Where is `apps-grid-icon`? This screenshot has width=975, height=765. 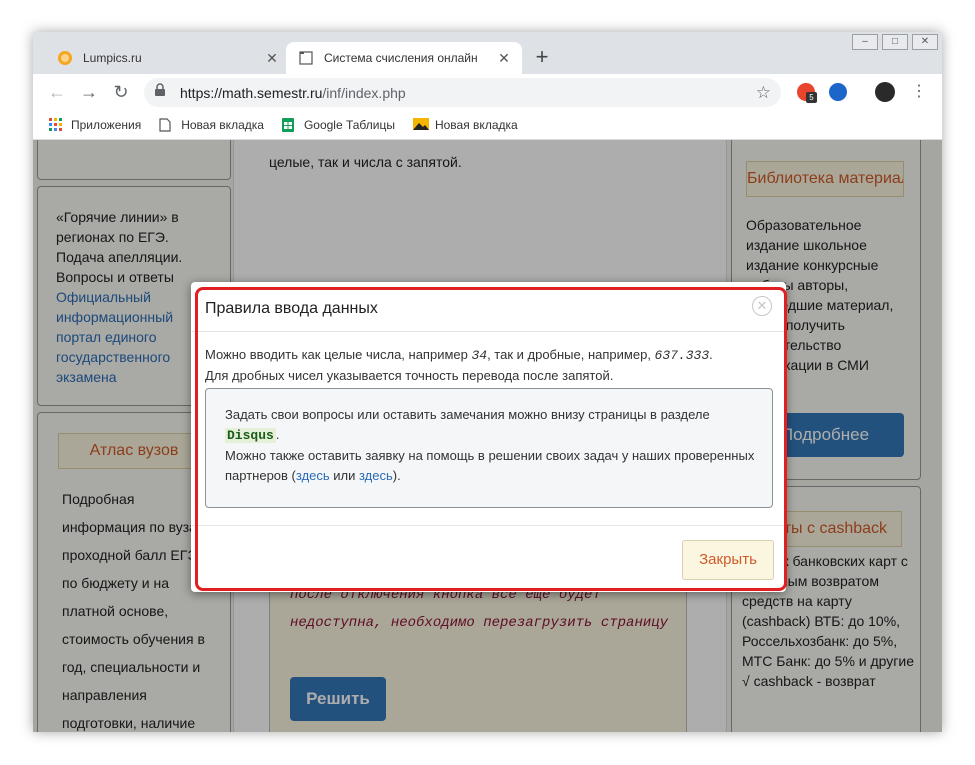 apps-grid-icon is located at coordinates (56, 125).